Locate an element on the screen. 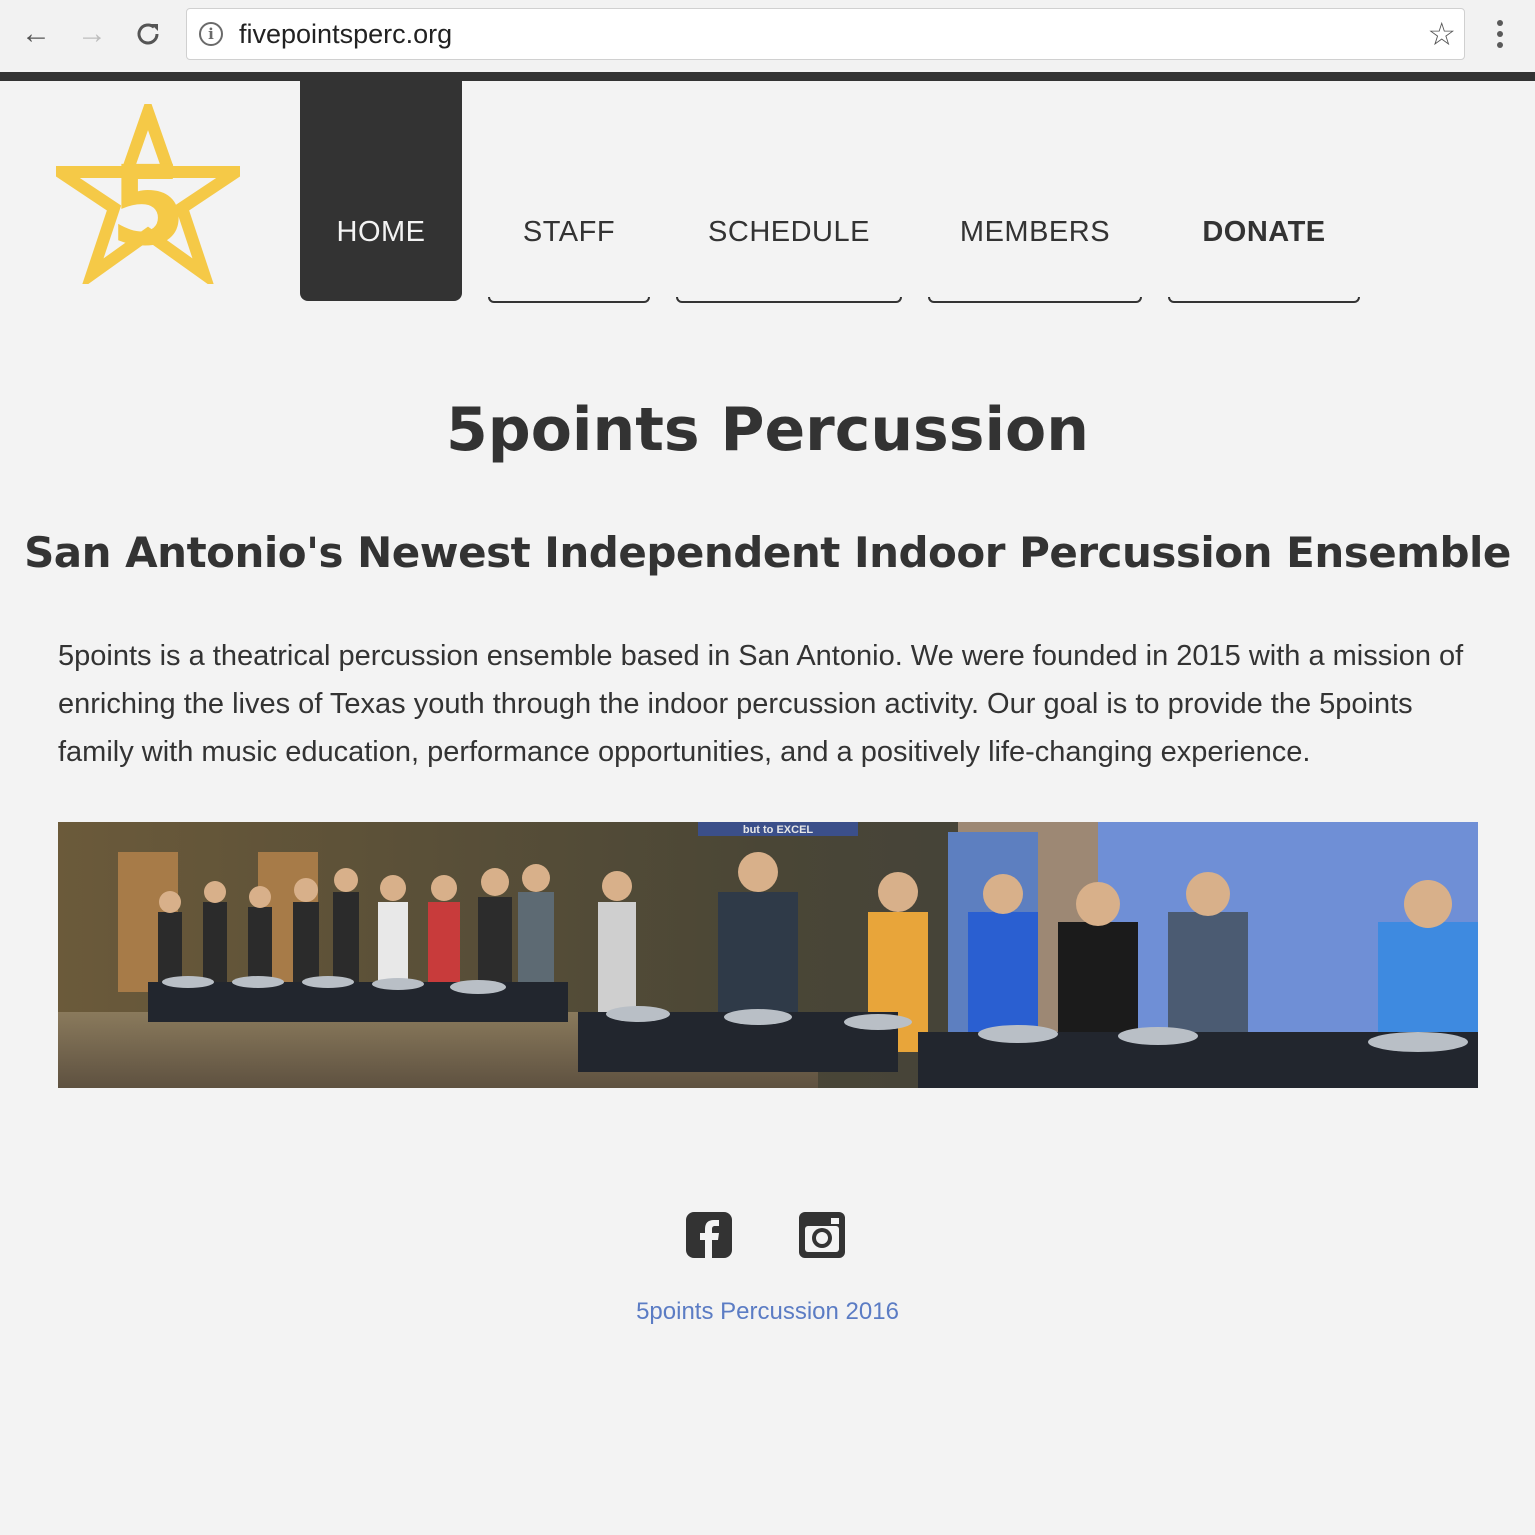 The image size is (1535, 1535). nav-schedule: SCHEDULE is located at coordinates (789, 192).